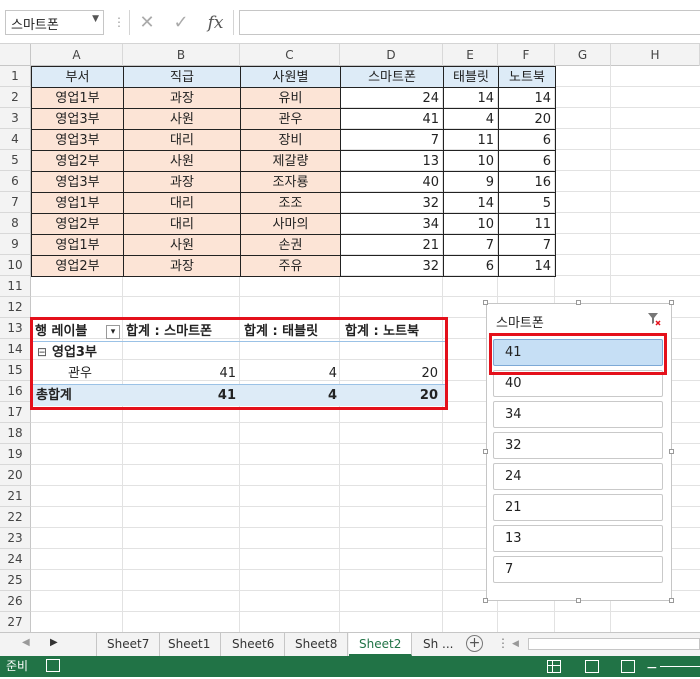 This screenshot has height=679, width=700. What do you see at coordinates (290, 119) in the screenshot?
I see `cell-employee: 관우` at bounding box center [290, 119].